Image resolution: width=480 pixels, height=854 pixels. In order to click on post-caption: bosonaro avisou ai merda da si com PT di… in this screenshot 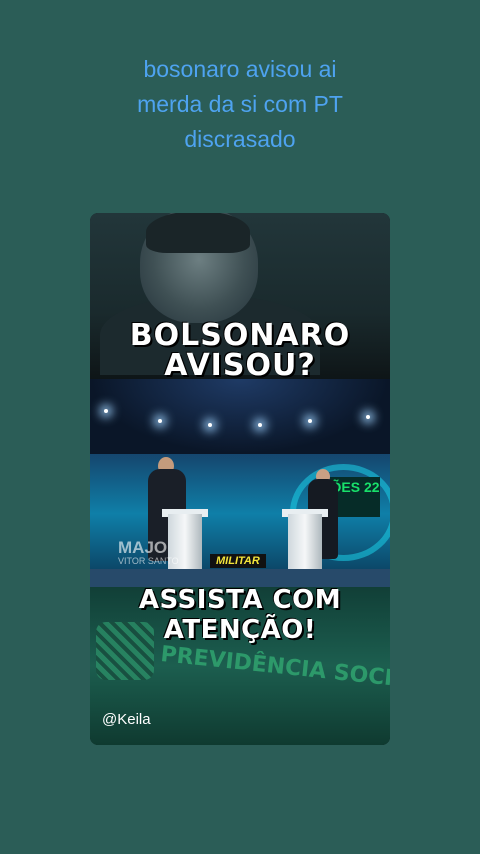, I will do `click(240, 104)`.